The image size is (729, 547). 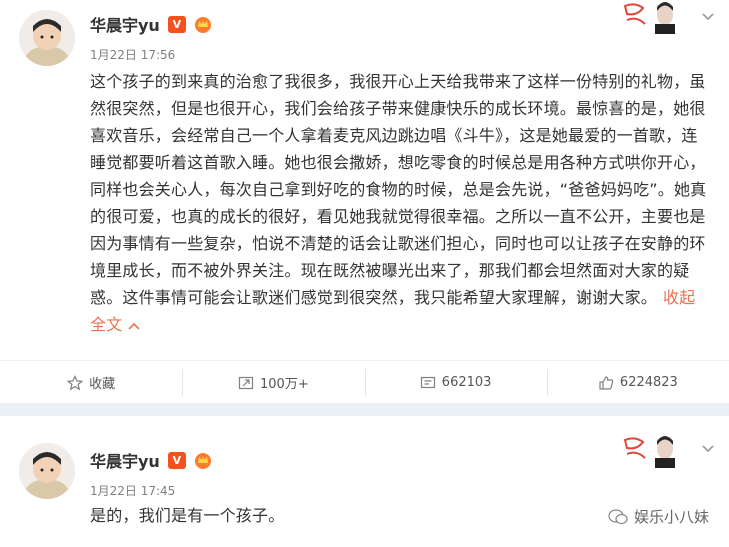 What do you see at coordinates (466, 382) in the screenshot?
I see `comment-count: 662103` at bounding box center [466, 382].